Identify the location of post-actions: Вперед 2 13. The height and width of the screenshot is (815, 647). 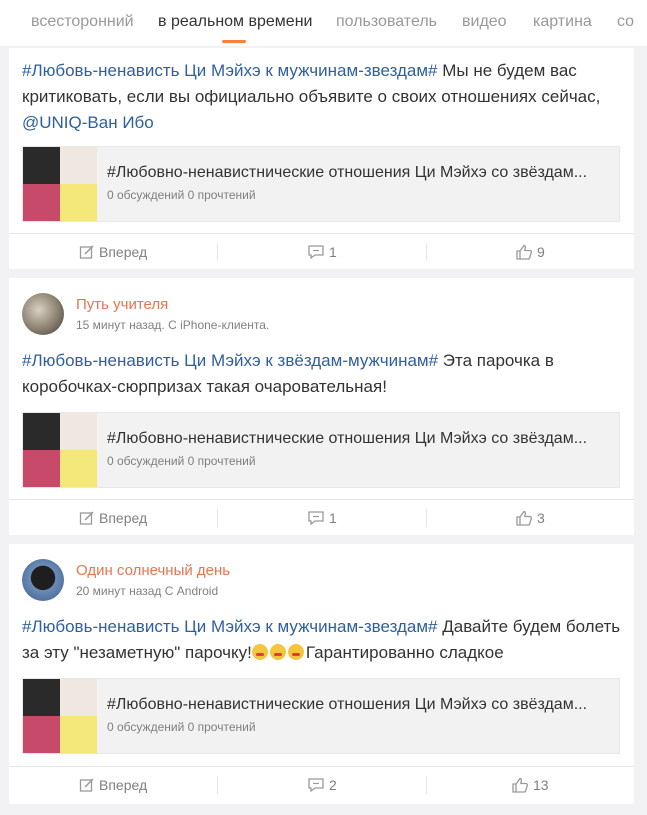
(321, 784).